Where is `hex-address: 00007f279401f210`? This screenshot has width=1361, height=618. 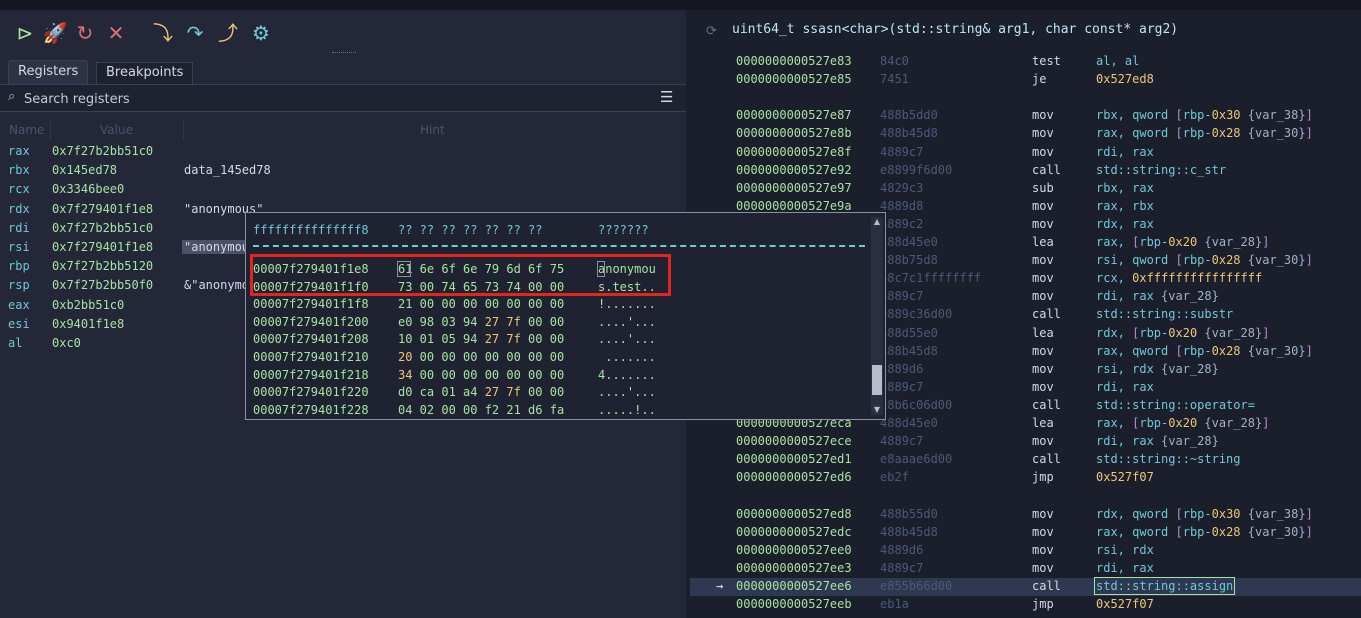 hex-address: 00007f279401f210 is located at coordinates (311, 357).